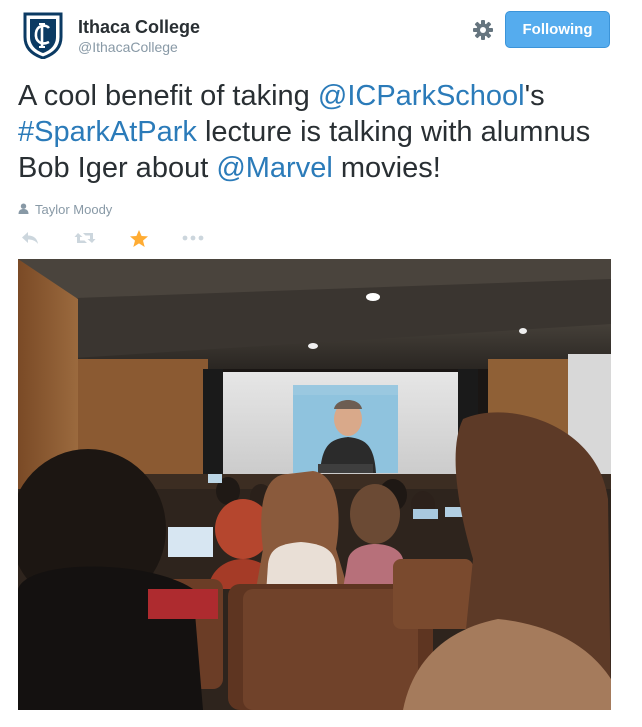 Image resolution: width=642 pixels, height=727 pixels. What do you see at coordinates (321, 35) in the screenshot?
I see `tweet-header: Ithaca College @IthacaCollege Following` at bounding box center [321, 35].